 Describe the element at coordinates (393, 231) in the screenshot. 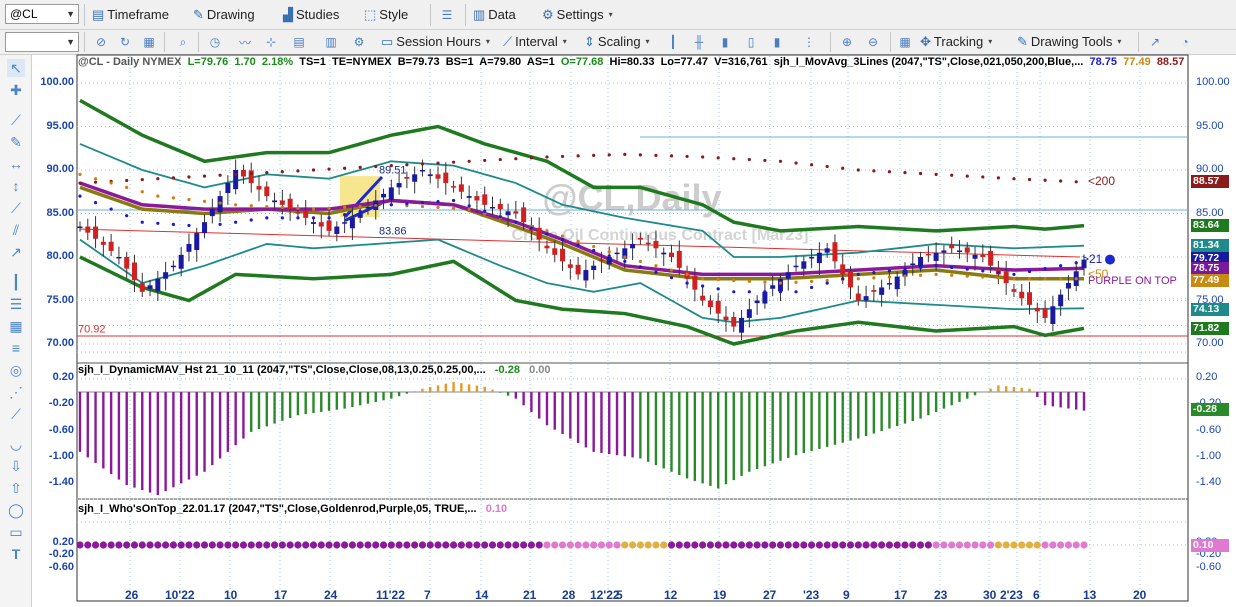

I see `low-label: 83.86` at that location.